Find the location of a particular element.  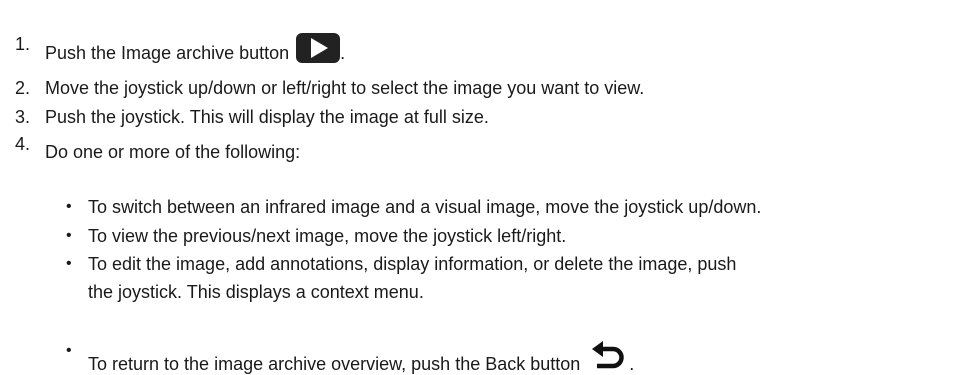

step-text: Do one or more of the following: is located at coordinates (173, 152).